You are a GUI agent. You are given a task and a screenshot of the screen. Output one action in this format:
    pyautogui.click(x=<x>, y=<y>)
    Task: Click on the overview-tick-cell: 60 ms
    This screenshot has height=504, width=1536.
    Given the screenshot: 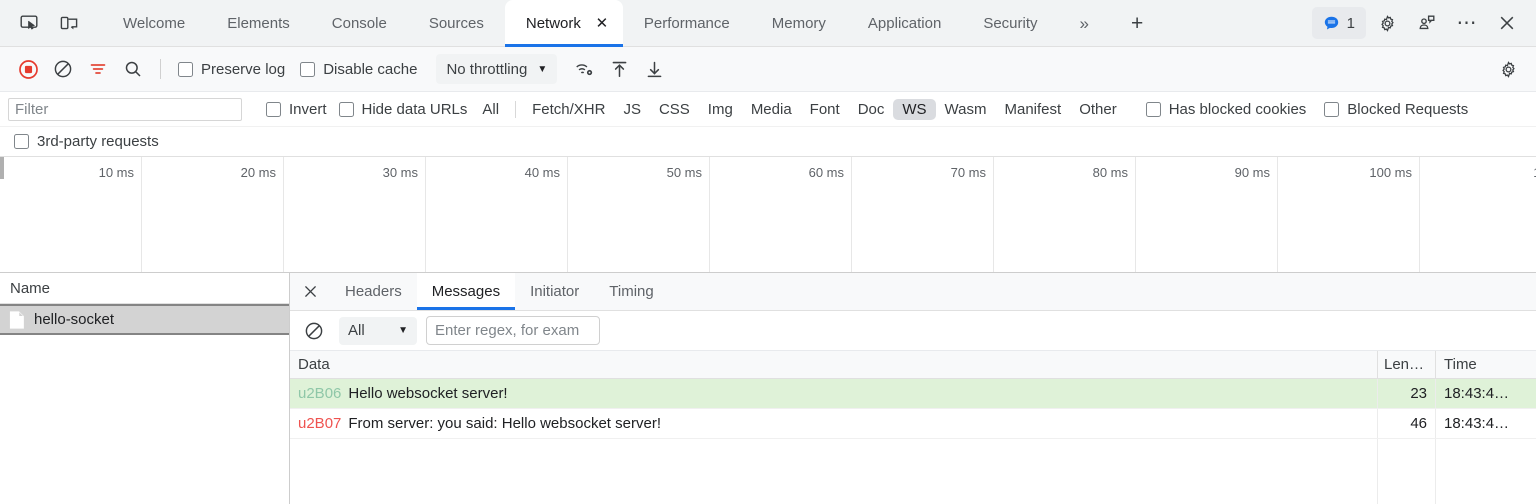 What is the action you would take?
    pyautogui.click(x=781, y=214)
    